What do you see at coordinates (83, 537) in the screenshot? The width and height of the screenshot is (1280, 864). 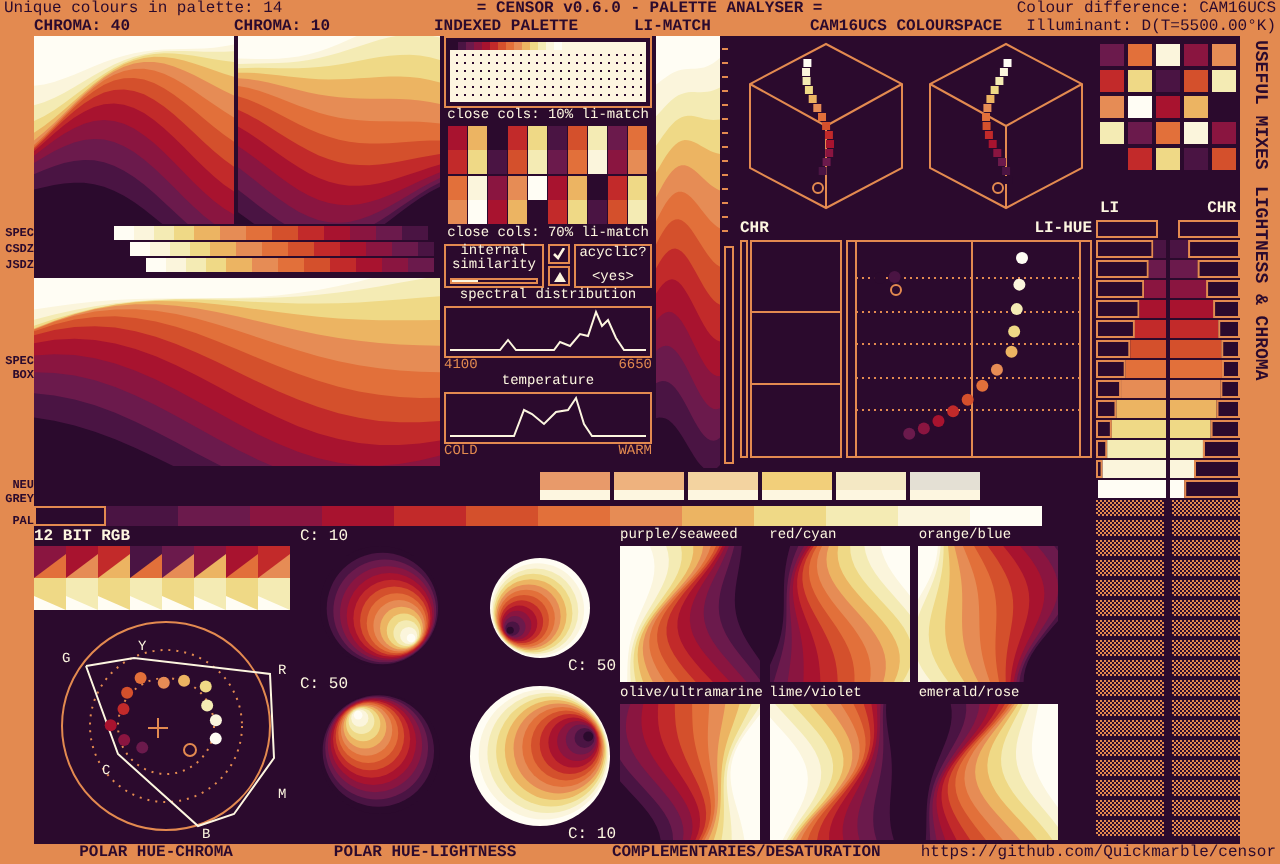 I see `section-label: 12 BIT RGB` at bounding box center [83, 537].